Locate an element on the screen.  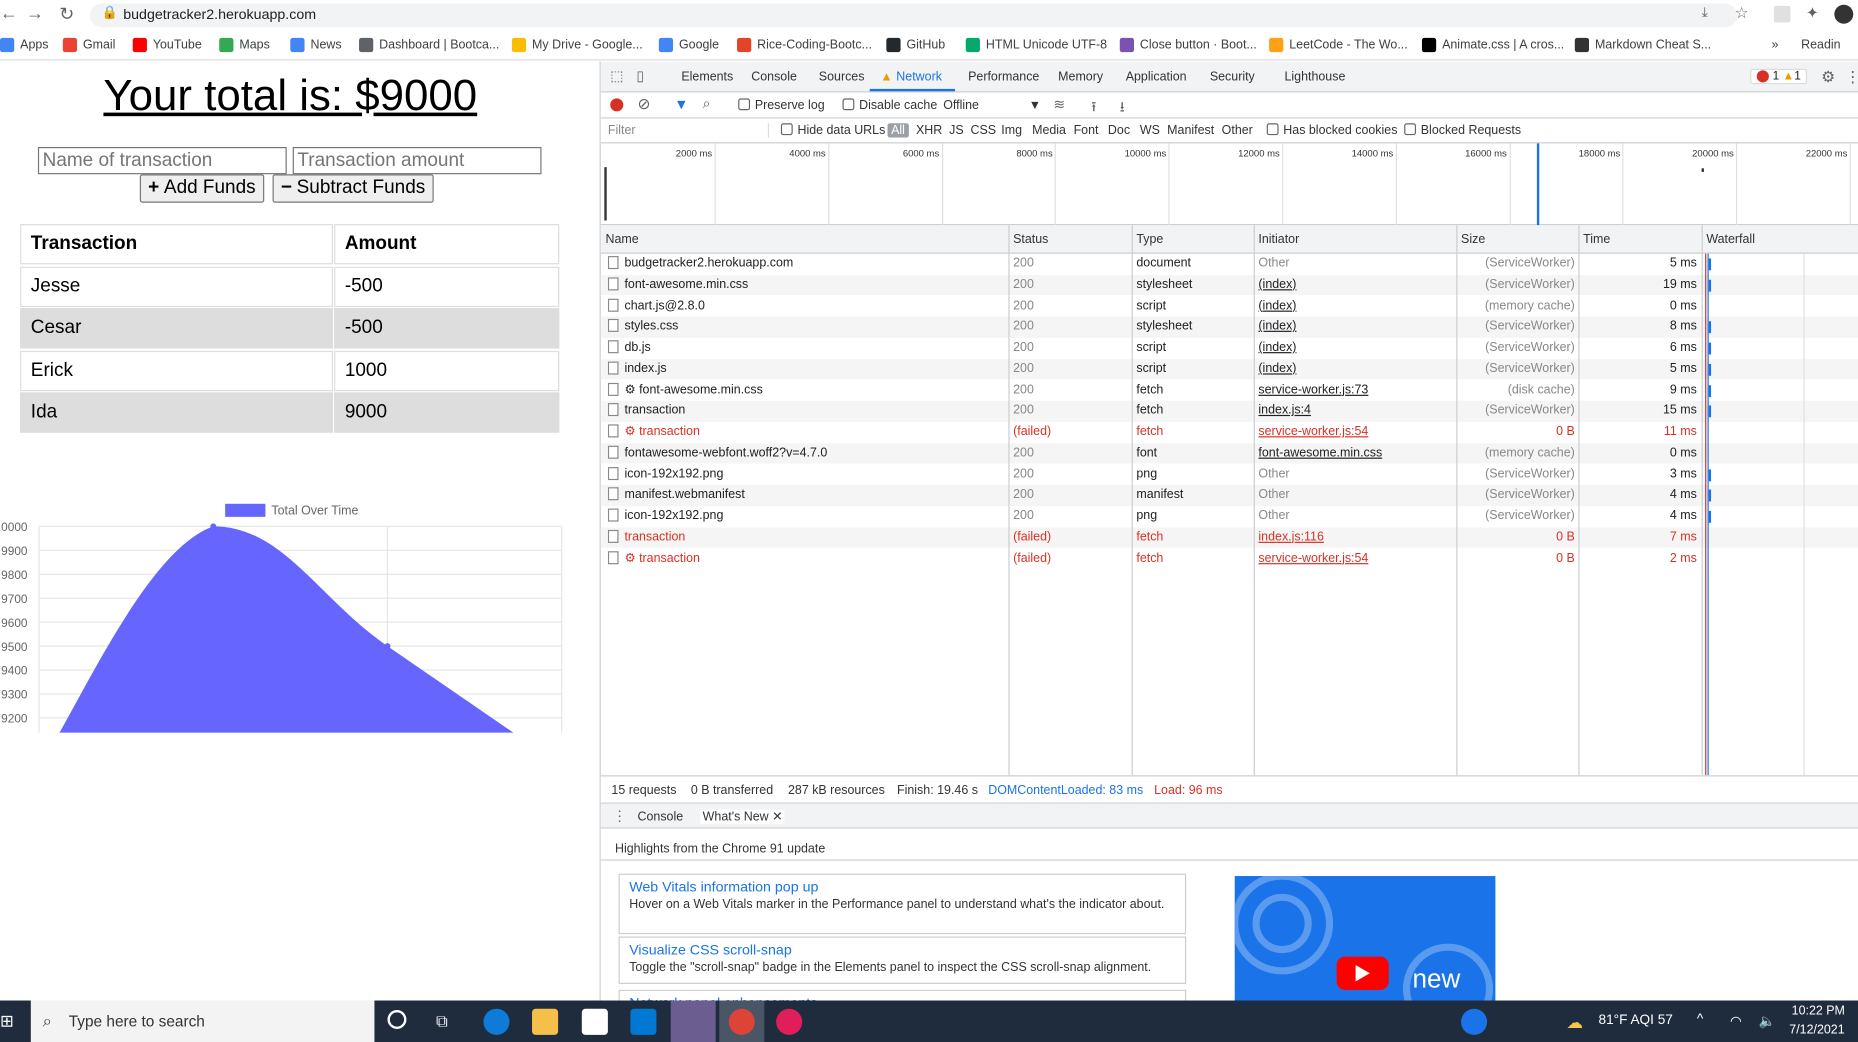
has-blocked-cookies-checkbox: Has blocked cookies is located at coordinates (1331, 130).